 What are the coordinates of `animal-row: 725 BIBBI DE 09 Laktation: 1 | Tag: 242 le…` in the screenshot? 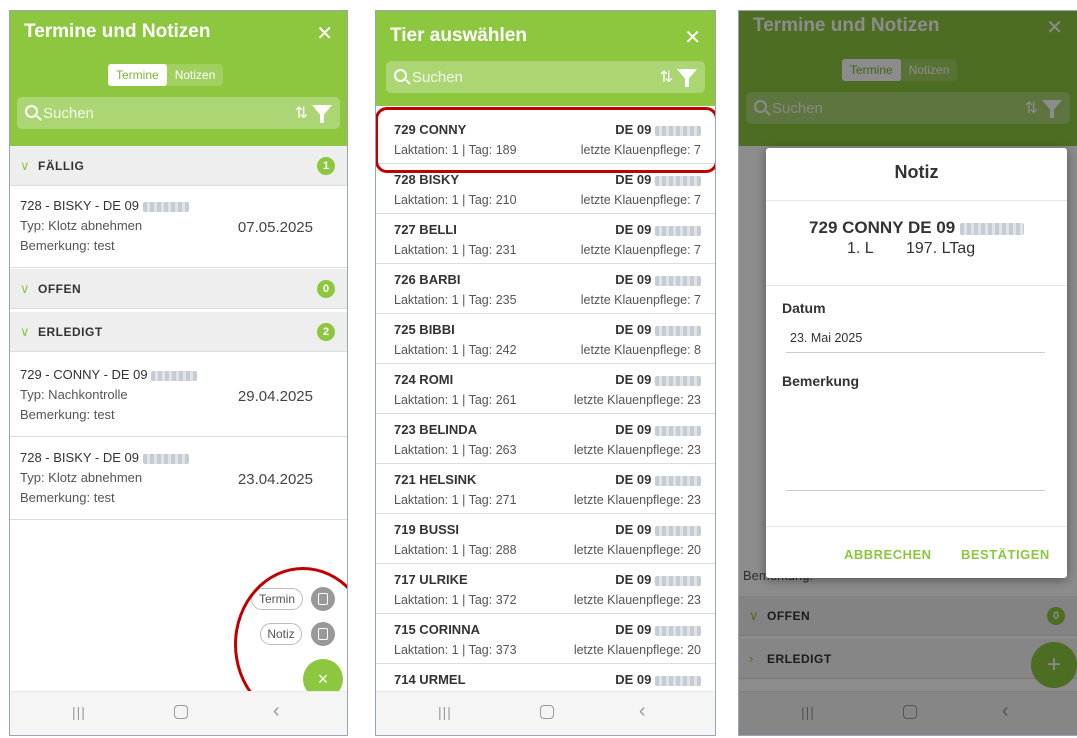 It's located at (545, 339).